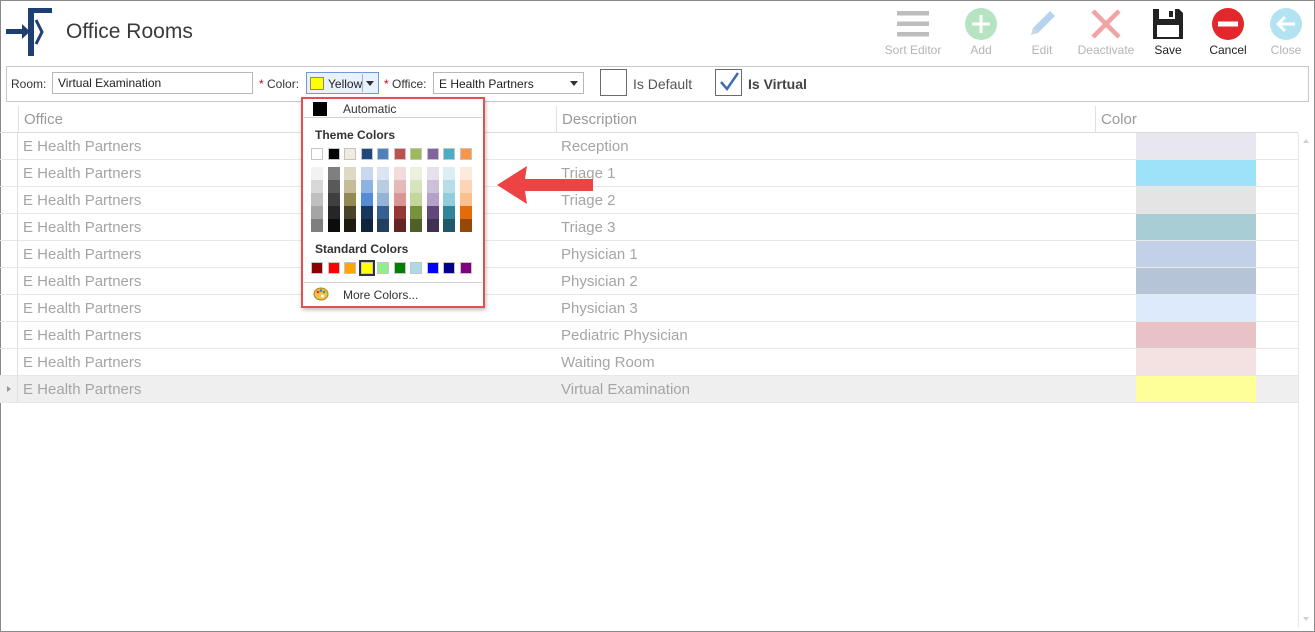 The height and width of the screenshot is (632, 1315). What do you see at coordinates (728, 82) in the screenshot?
I see `is-virtual-checkbox` at bounding box center [728, 82].